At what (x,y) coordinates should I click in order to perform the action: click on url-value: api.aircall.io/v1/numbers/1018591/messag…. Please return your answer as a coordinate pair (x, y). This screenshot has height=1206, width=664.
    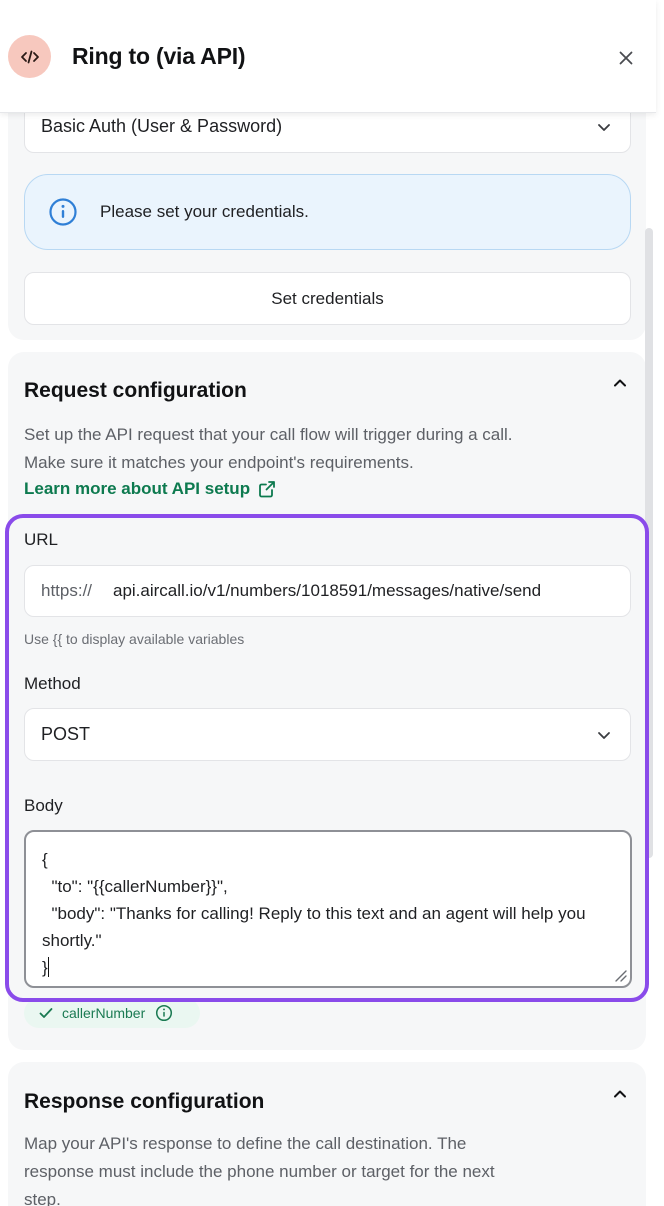
    Looking at the image, I should click on (327, 590).